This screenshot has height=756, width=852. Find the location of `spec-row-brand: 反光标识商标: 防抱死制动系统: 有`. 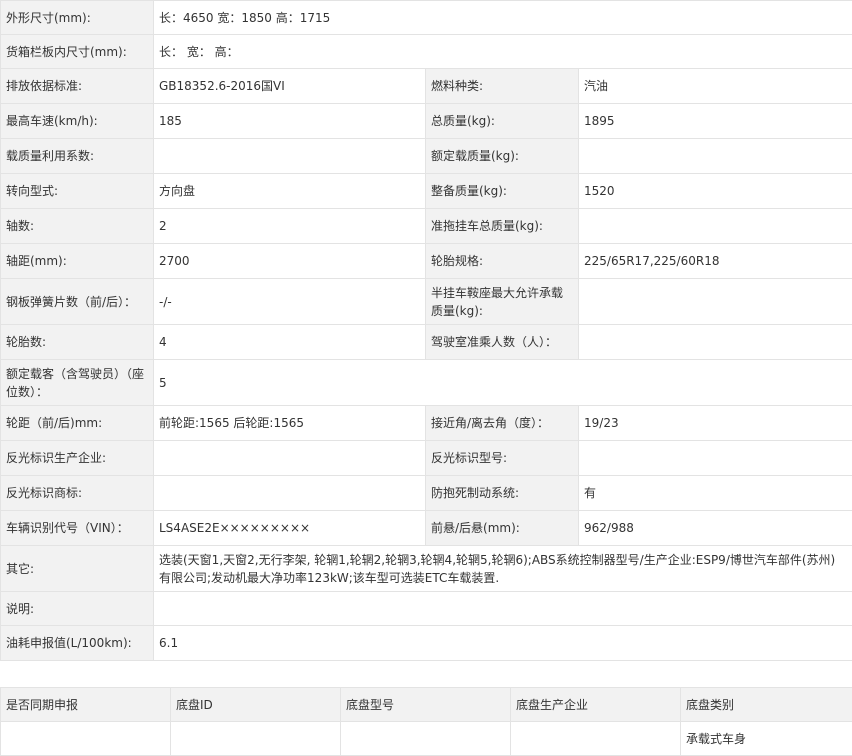

spec-row-brand: 反光标识商标: 防抱死制动系统: 有 is located at coordinates (426, 493).